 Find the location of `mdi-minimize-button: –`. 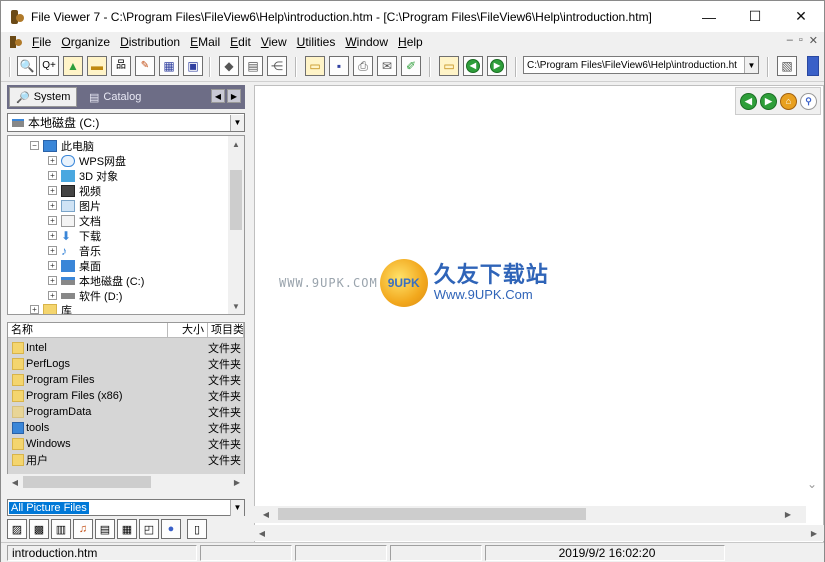

mdi-minimize-button: – is located at coordinates (790, 40).